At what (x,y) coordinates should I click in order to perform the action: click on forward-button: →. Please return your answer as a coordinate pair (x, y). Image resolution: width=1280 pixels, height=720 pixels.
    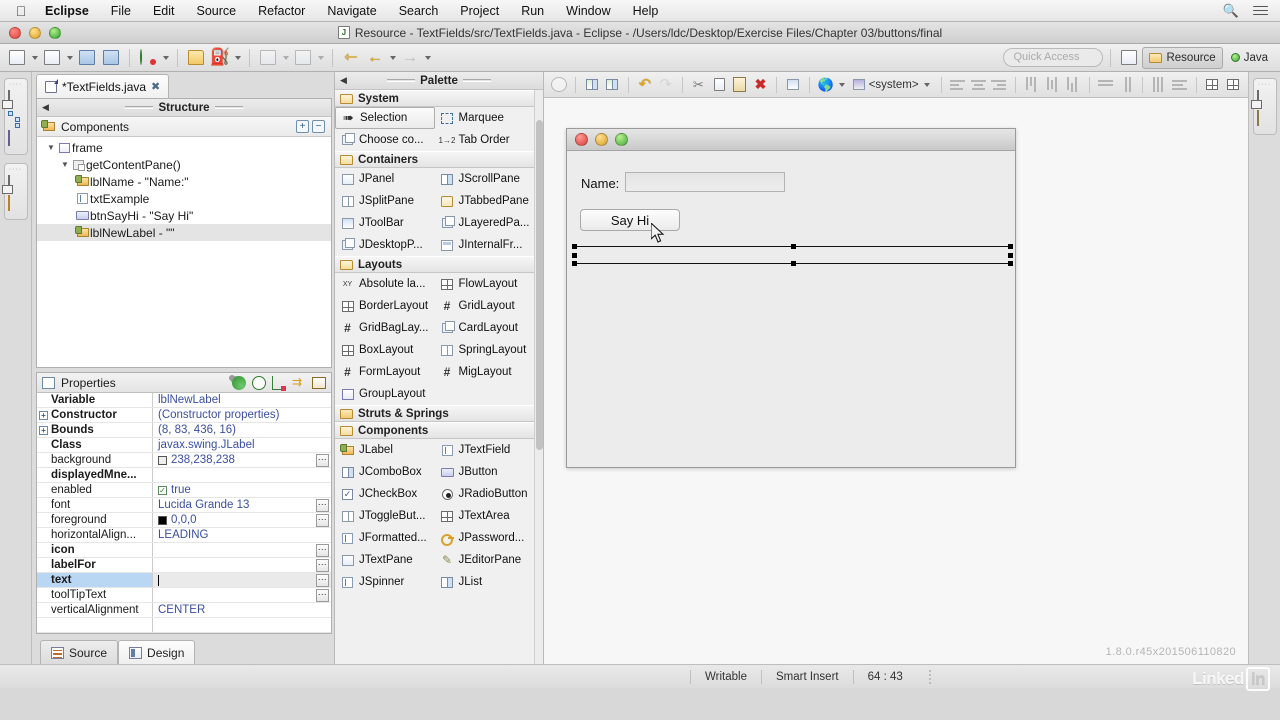
    Looking at the image, I should click on (410, 58).